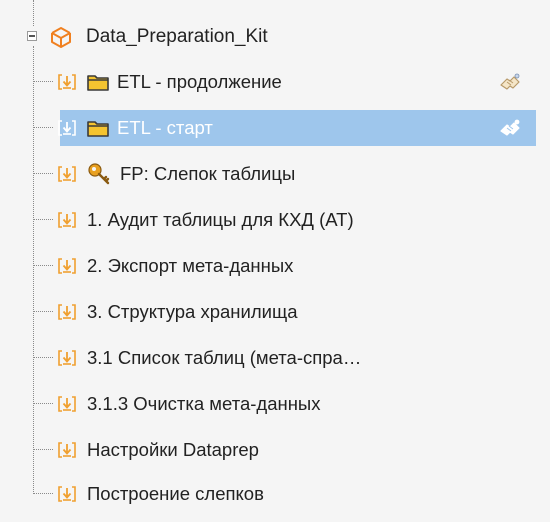 The image size is (550, 522). What do you see at coordinates (199, 81) in the screenshot?
I see `tree-item-label: ETL - продолжение` at bounding box center [199, 81].